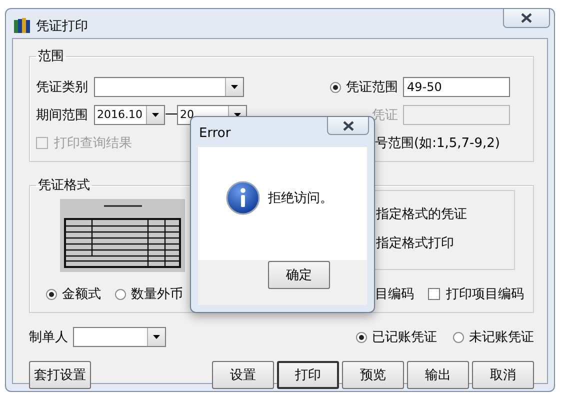  I want to click on dialog-message: 拒绝访问。, so click(300, 198).